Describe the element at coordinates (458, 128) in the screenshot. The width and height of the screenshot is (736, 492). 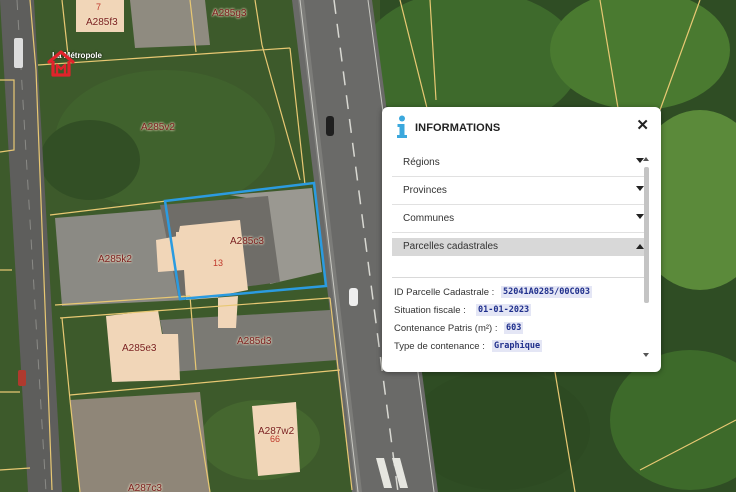
I see `panel-title: INFORMATIONS` at that location.